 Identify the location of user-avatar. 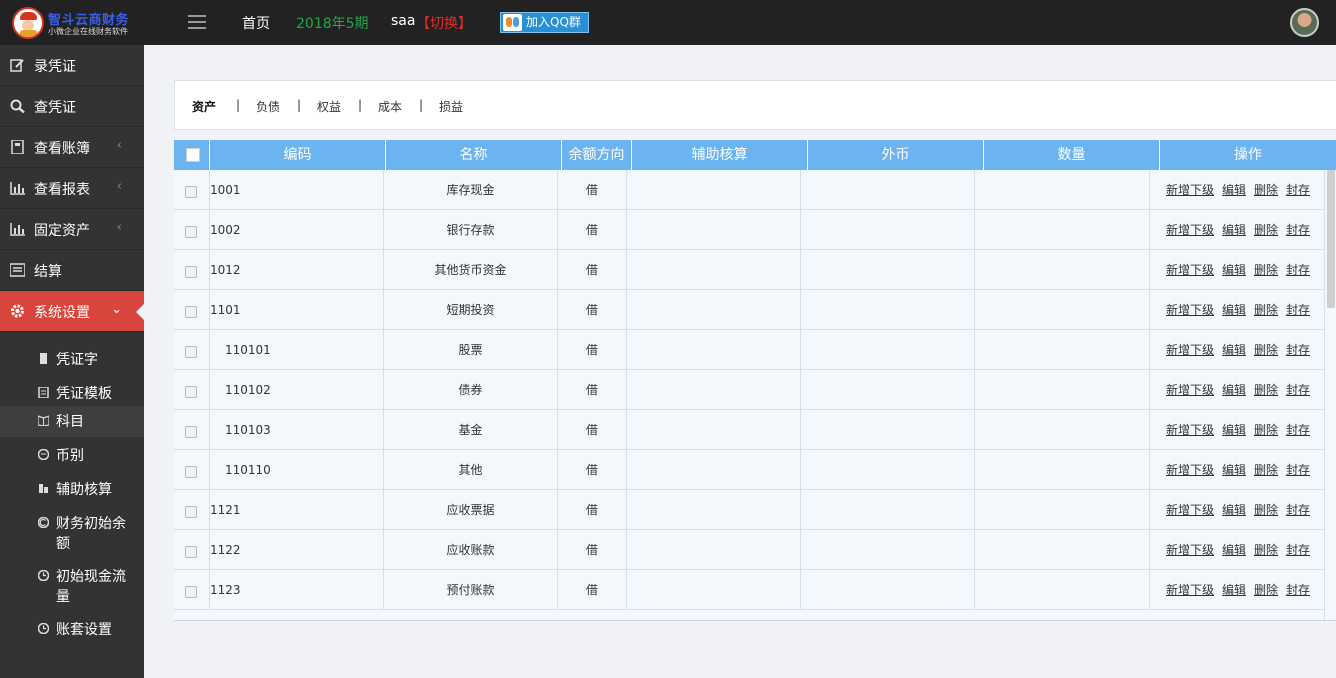
(1304, 22).